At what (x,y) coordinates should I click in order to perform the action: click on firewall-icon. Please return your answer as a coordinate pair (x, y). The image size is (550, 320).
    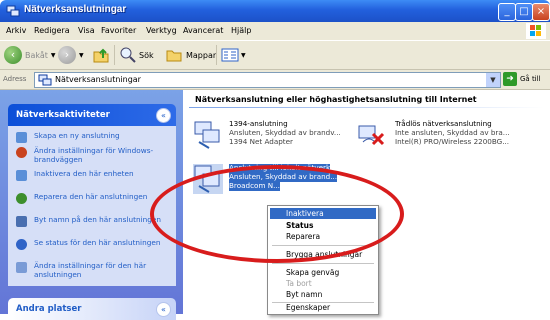
    Looking at the image, I should click on (21, 152).